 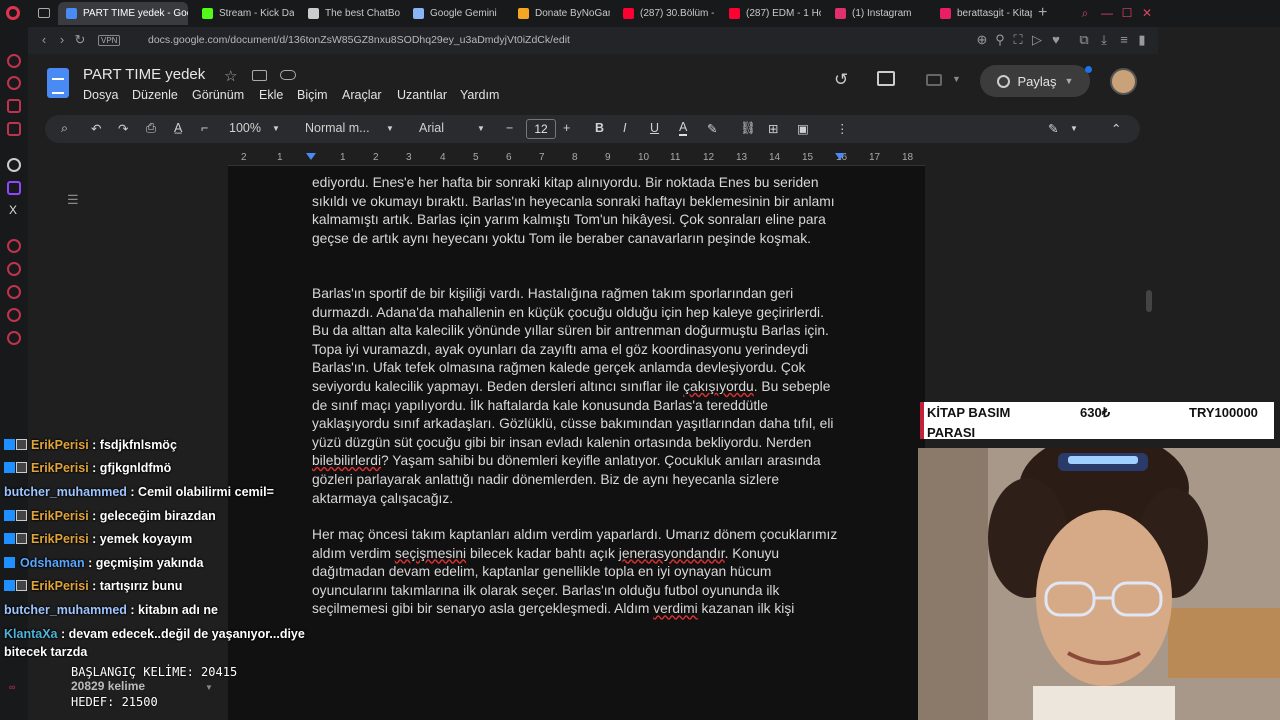 I want to click on cloud-status-icon, so click(x=288, y=75).